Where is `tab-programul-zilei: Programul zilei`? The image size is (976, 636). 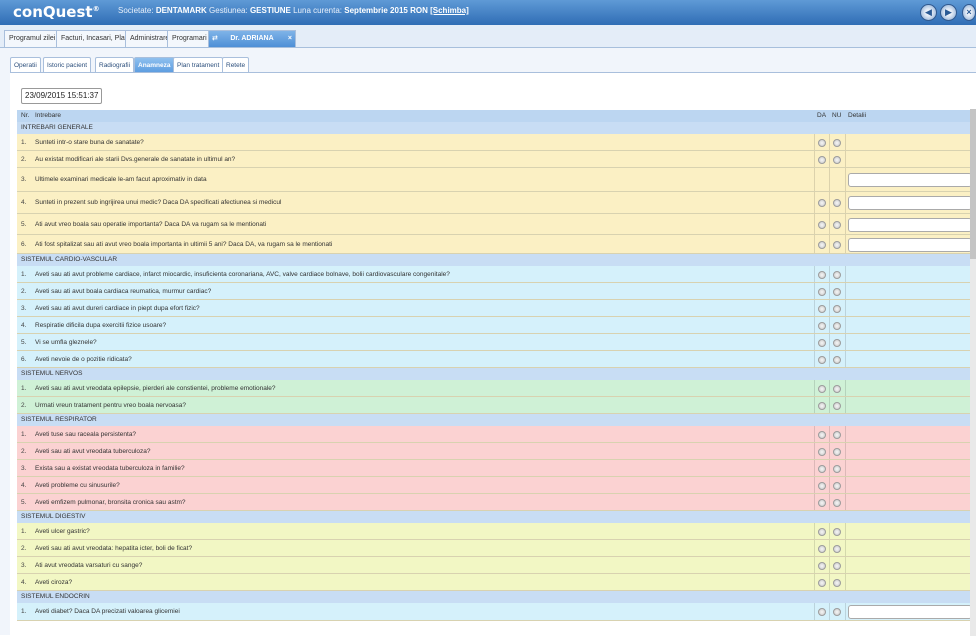 tab-programul-zilei: Programul zilei is located at coordinates (32, 38).